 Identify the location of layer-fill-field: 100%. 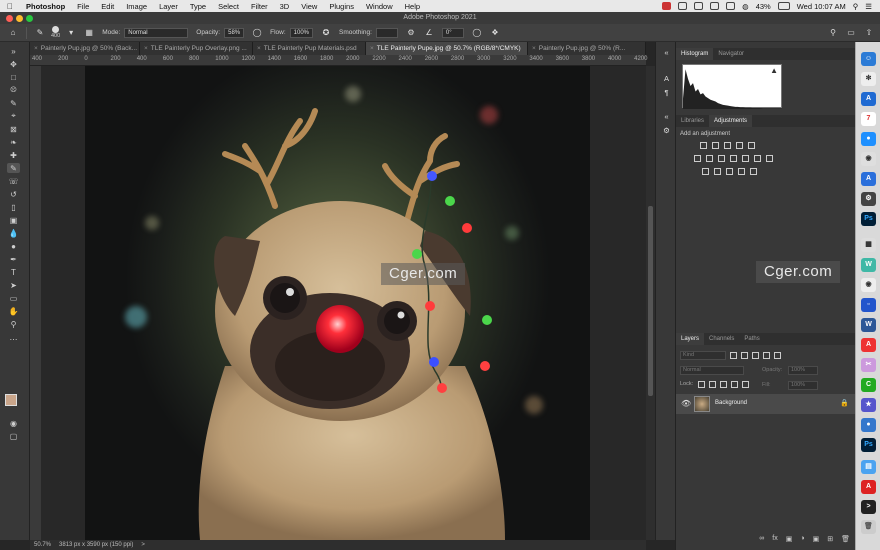
(803, 385).